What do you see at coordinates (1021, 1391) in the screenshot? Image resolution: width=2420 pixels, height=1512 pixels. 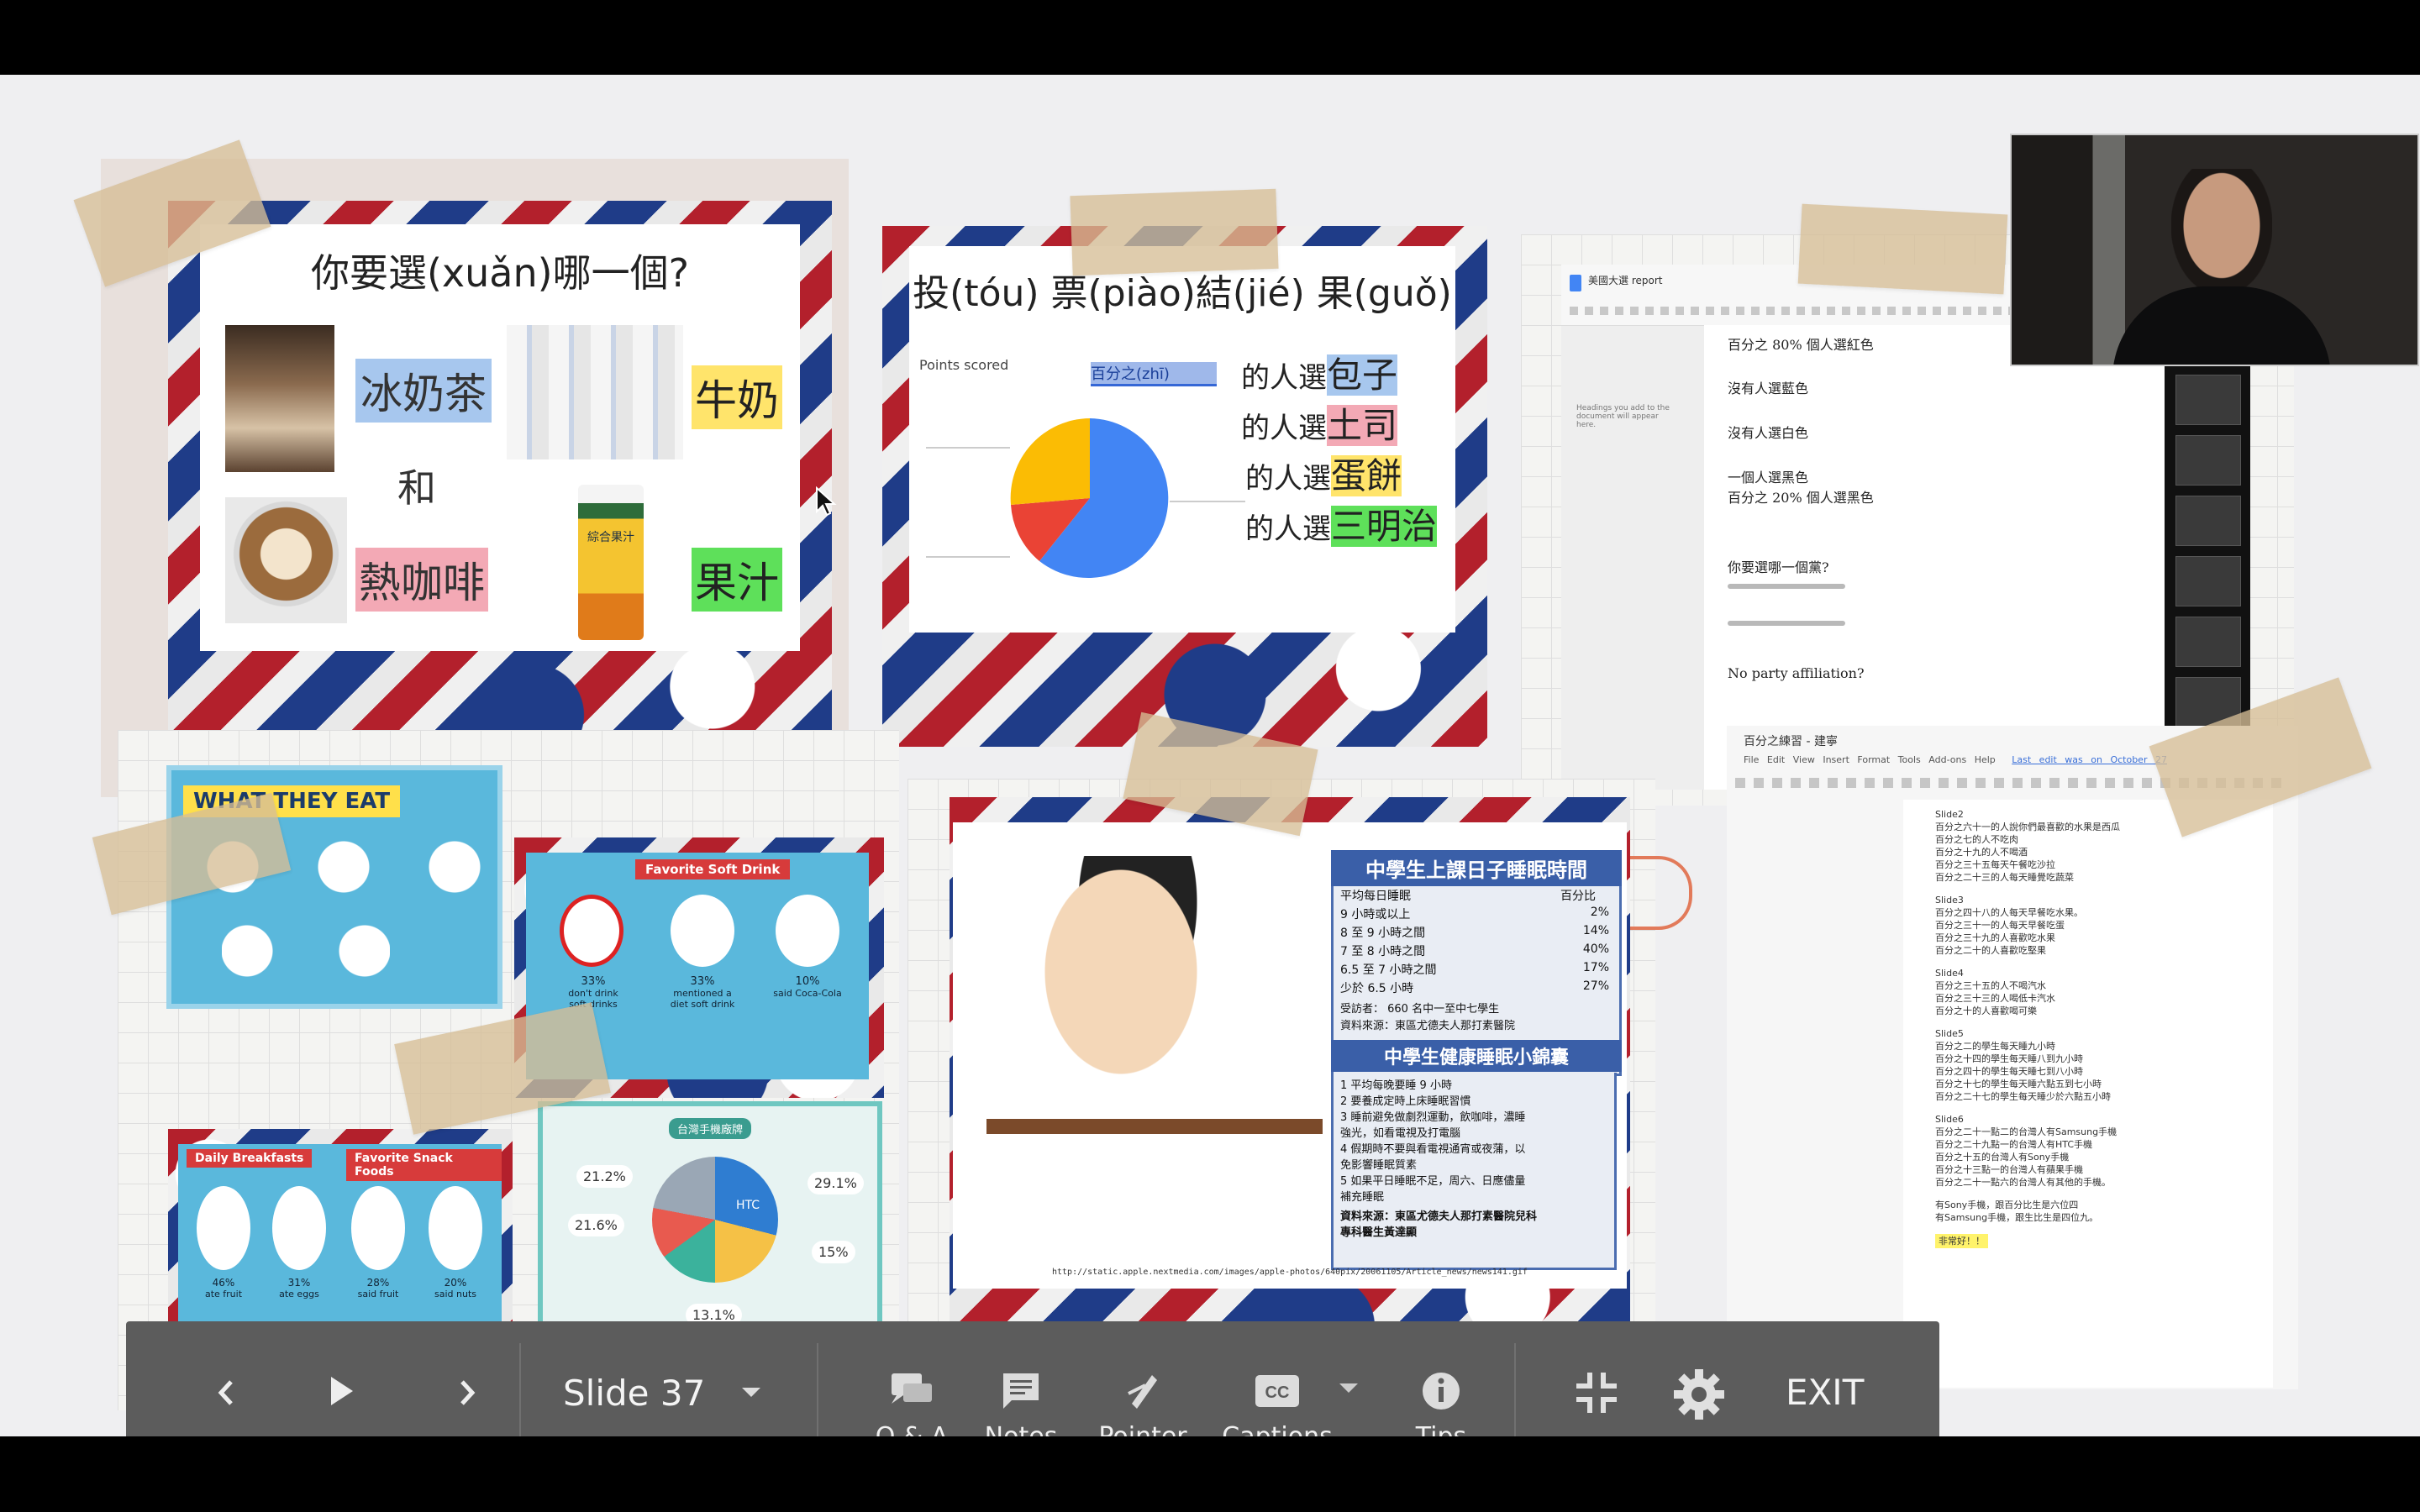 I see `notes-button: Notes` at bounding box center [1021, 1391].